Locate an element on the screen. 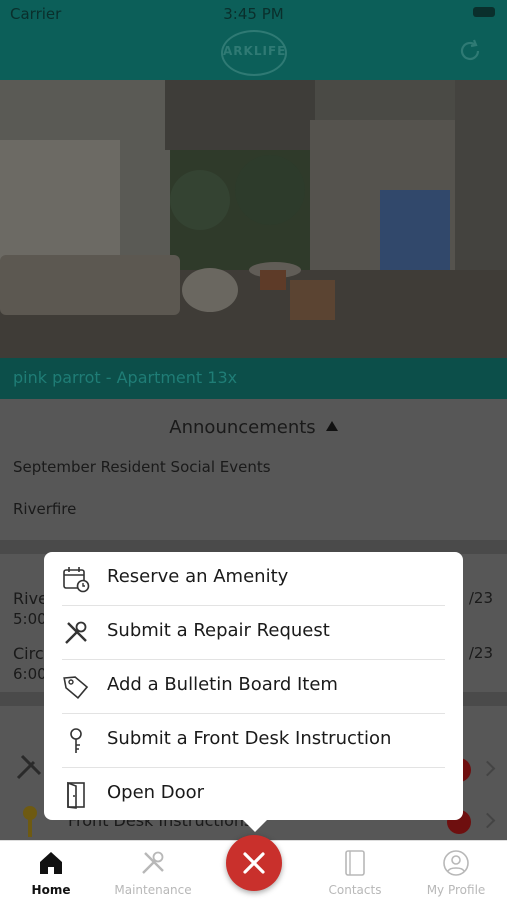  unit-bar: pink parrot - Apartment 13x is located at coordinates (253, 378).